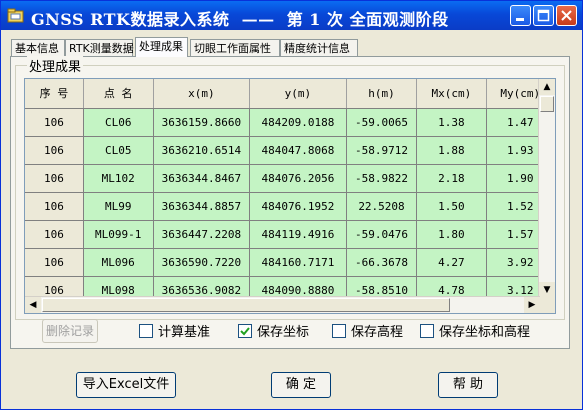 Image resolution: width=583 pixels, height=410 pixels. What do you see at coordinates (283, 332) in the screenshot?
I see `checkbox-label: 保存坐标` at bounding box center [283, 332].